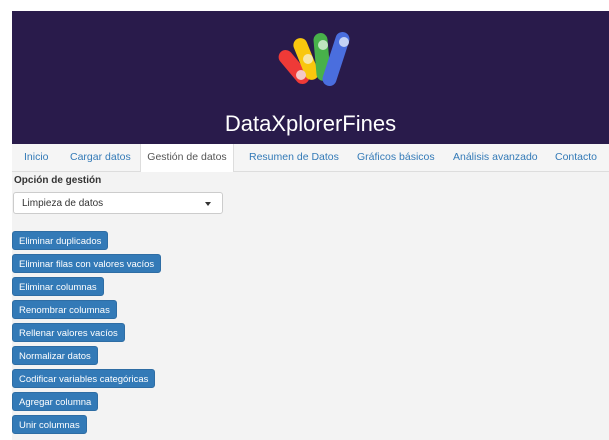 The height and width of the screenshot is (440, 609). What do you see at coordinates (58, 180) in the screenshot?
I see `management-option-label: Opción de gestión` at bounding box center [58, 180].